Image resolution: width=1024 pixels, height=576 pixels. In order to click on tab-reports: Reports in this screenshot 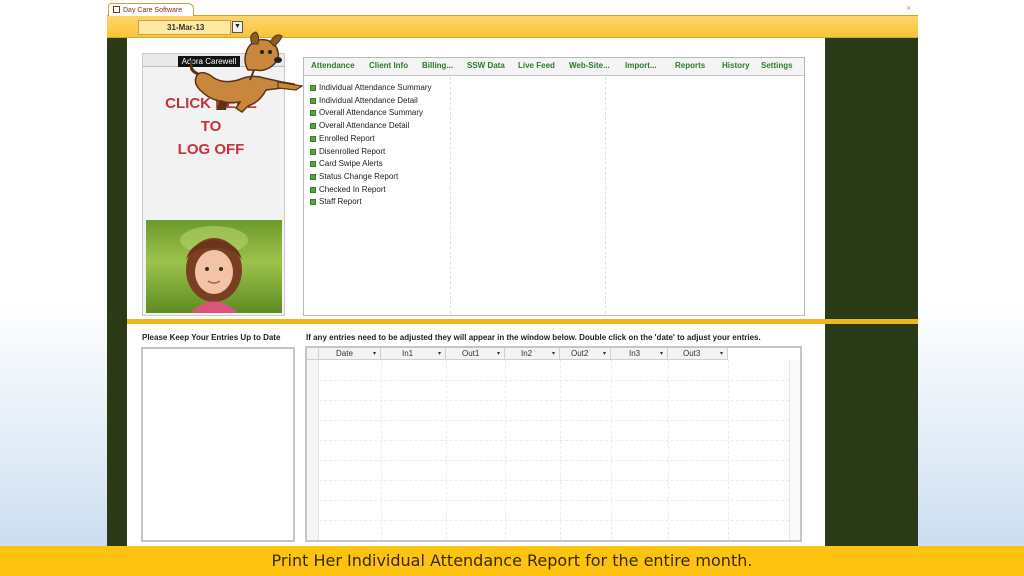, I will do `click(690, 65)`.